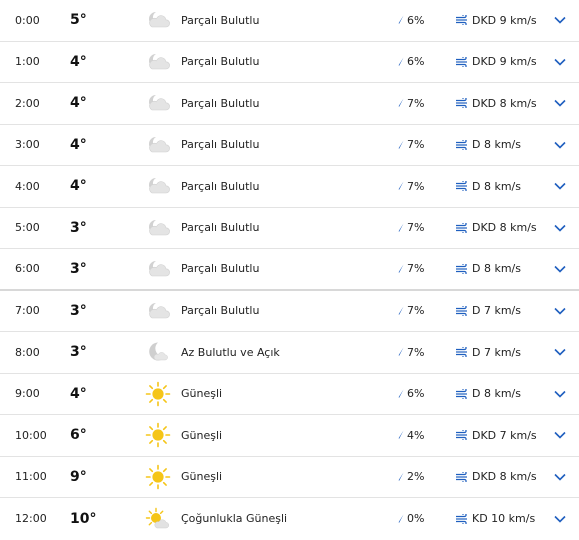 The height and width of the screenshot is (540, 579). What do you see at coordinates (289, 145) in the screenshot?
I see `hourly-forecast-row: 3:00 4° Parçalı Bulutlu 7% D 8 km/s` at bounding box center [289, 145].